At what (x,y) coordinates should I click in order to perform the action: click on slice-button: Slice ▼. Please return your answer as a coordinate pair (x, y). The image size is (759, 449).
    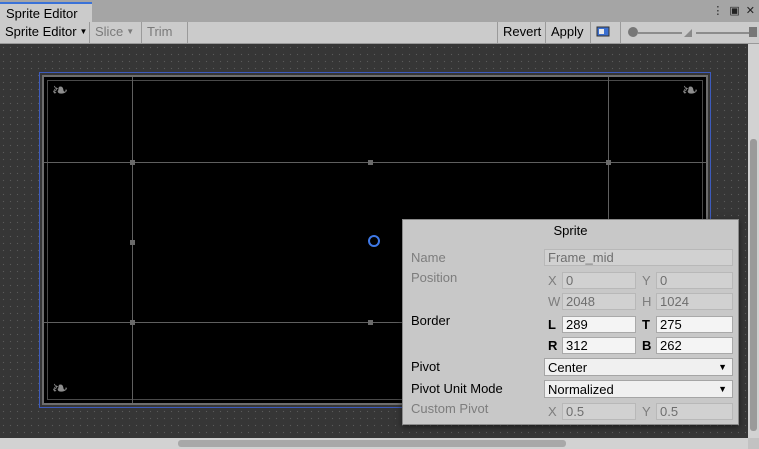
    Looking at the image, I should click on (116, 32).